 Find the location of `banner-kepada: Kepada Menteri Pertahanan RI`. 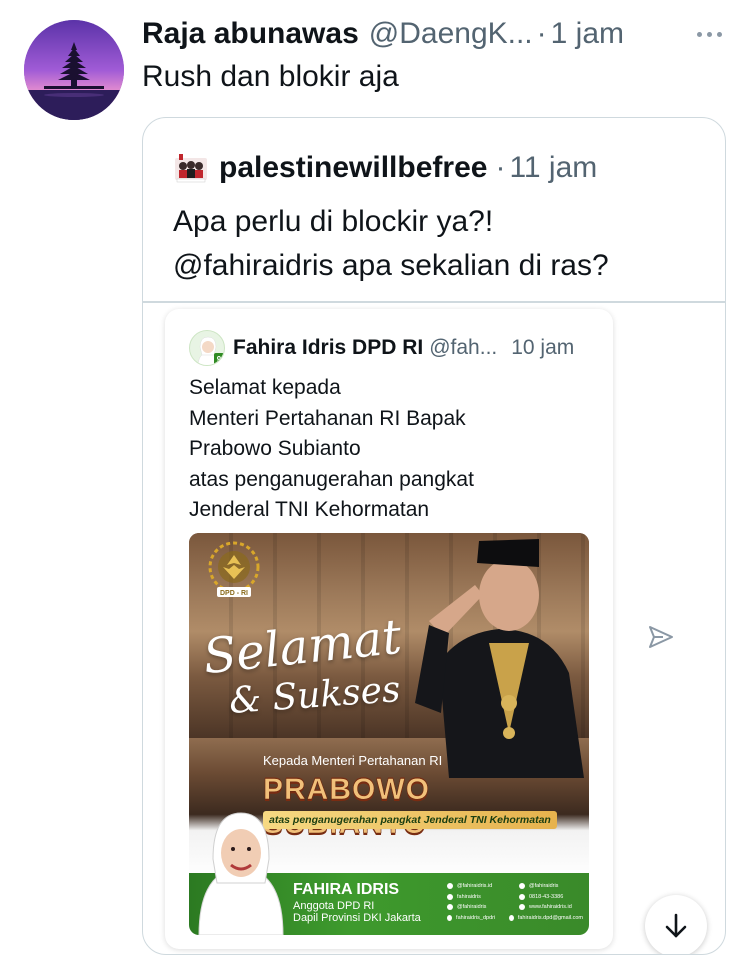

banner-kepada: Kepada Menteri Pertahanan RI is located at coordinates (353, 760).